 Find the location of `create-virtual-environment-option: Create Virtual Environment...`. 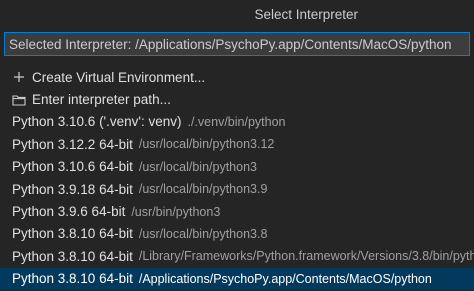

create-virtual-environment-option: Create Virtual Environment... is located at coordinates (237, 77).